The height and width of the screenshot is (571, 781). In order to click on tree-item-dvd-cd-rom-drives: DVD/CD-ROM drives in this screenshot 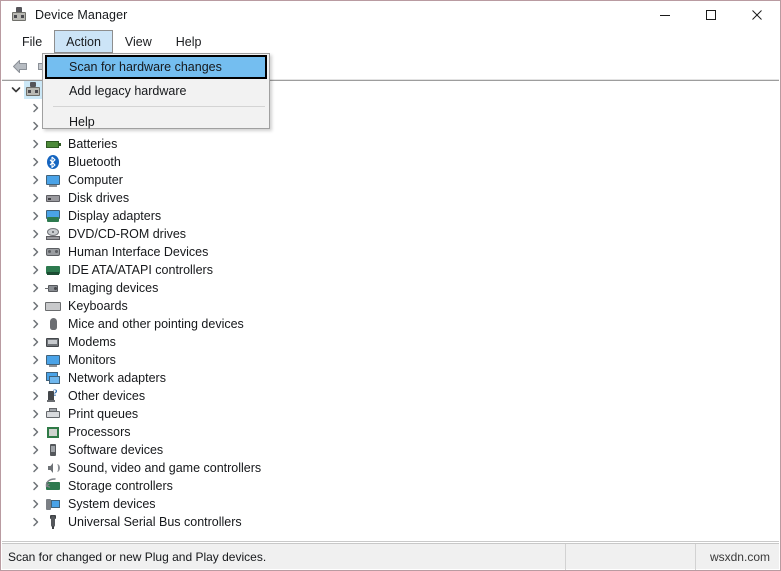, I will do `click(390, 234)`.